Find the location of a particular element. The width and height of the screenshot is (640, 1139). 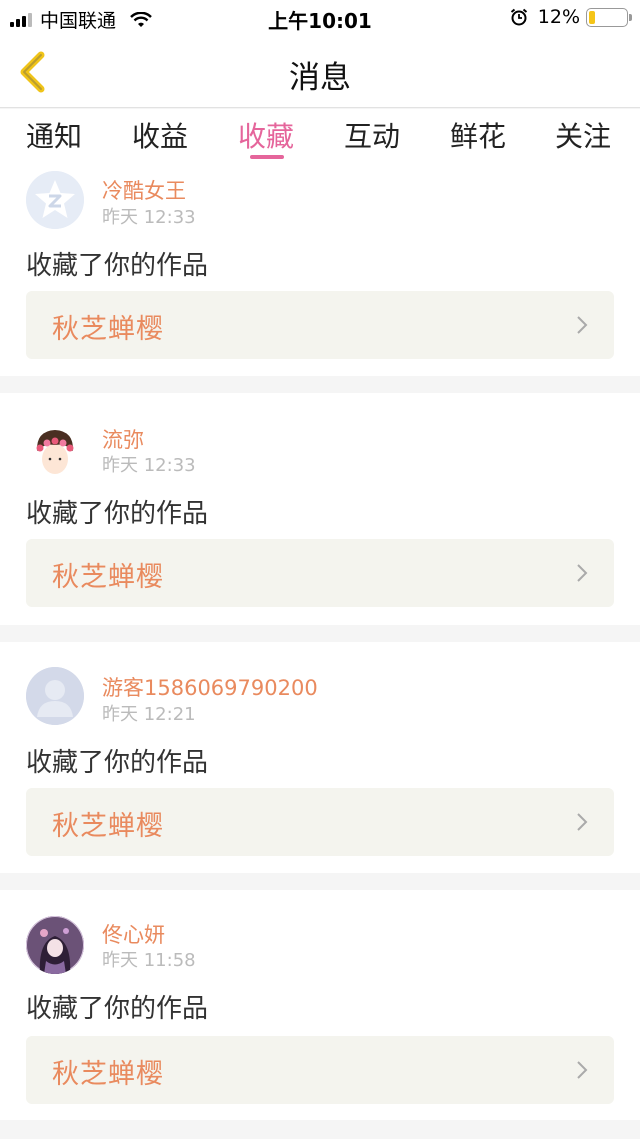

tab-interactions: 互动 is located at coordinates (372, 135).